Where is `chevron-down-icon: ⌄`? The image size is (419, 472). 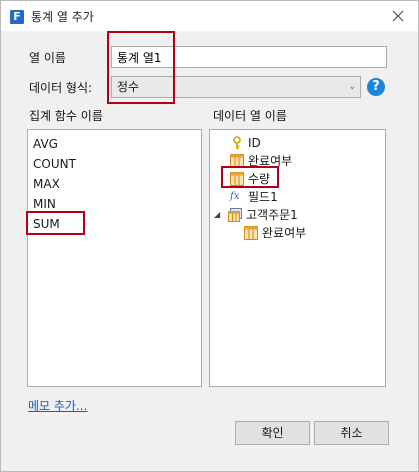
chevron-down-icon: ⌄ is located at coordinates (352, 87).